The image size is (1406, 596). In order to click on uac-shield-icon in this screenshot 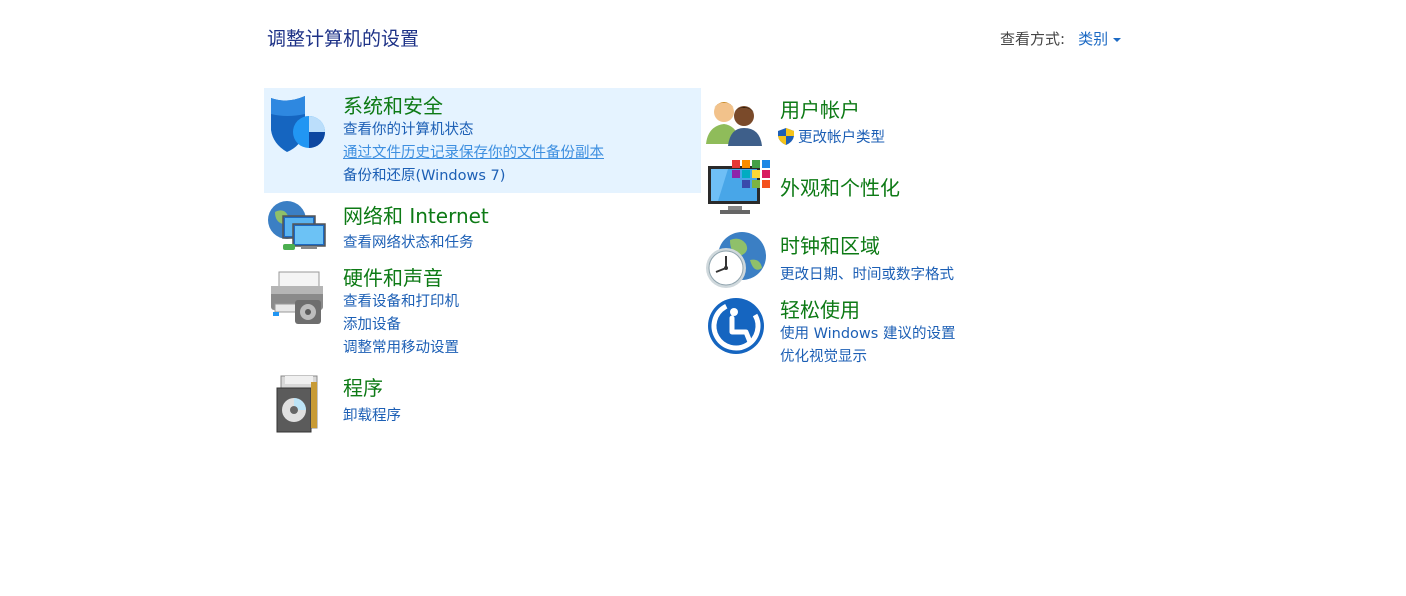, I will do `click(786, 136)`.